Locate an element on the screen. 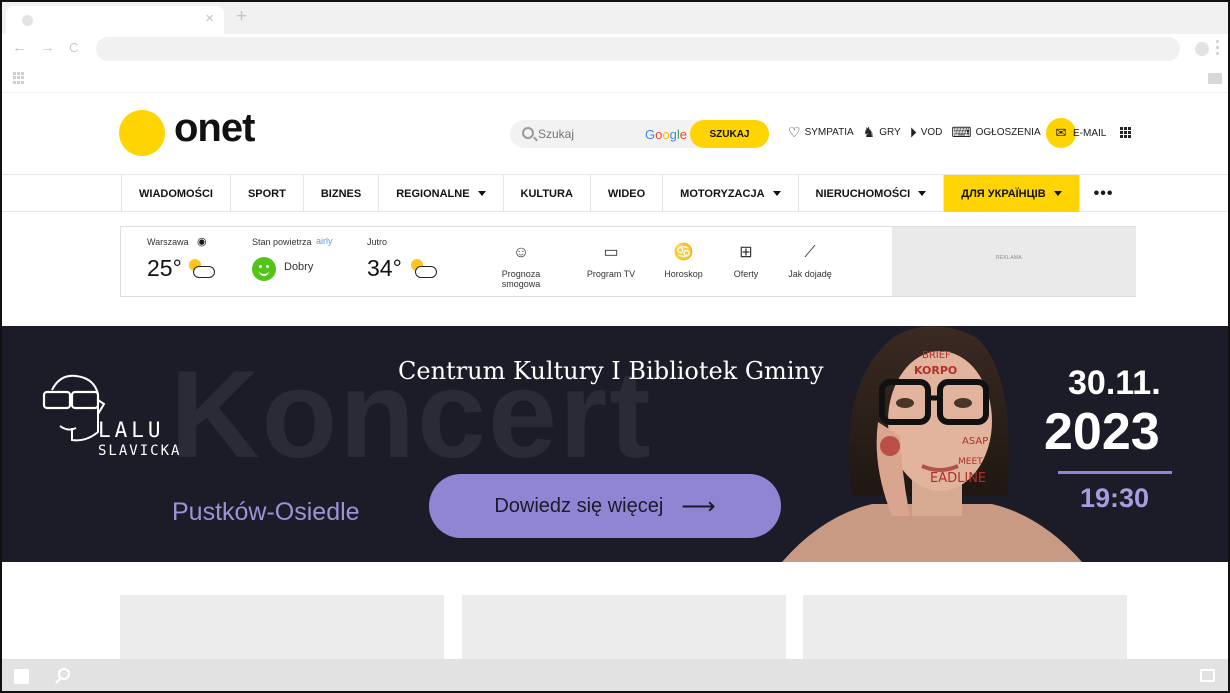  weather-city: Warszawa is located at coordinates (168, 242).